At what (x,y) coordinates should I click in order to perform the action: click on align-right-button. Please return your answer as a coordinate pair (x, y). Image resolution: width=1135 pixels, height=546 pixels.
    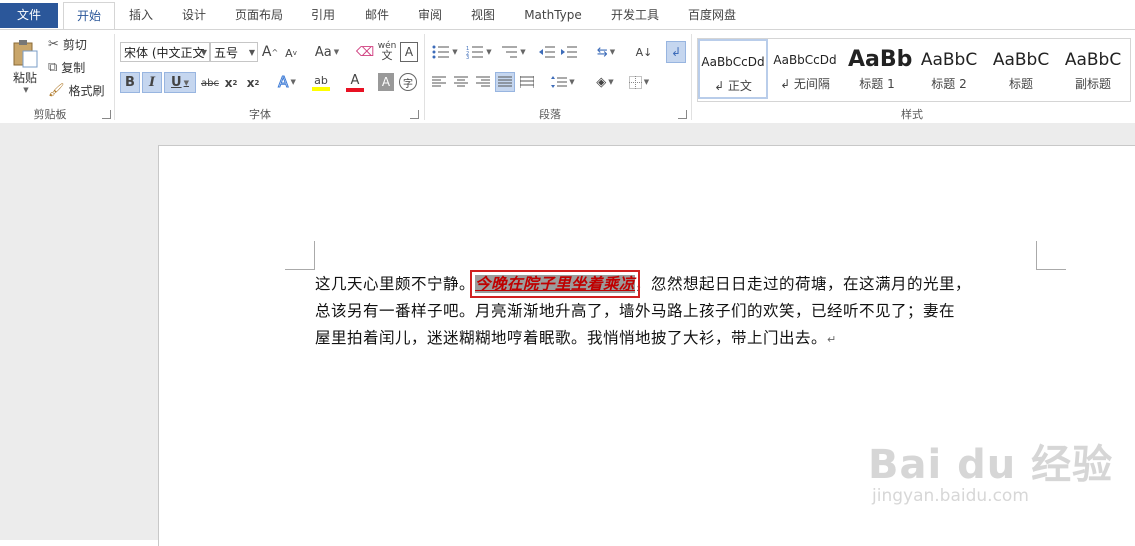
    Looking at the image, I should click on (483, 82).